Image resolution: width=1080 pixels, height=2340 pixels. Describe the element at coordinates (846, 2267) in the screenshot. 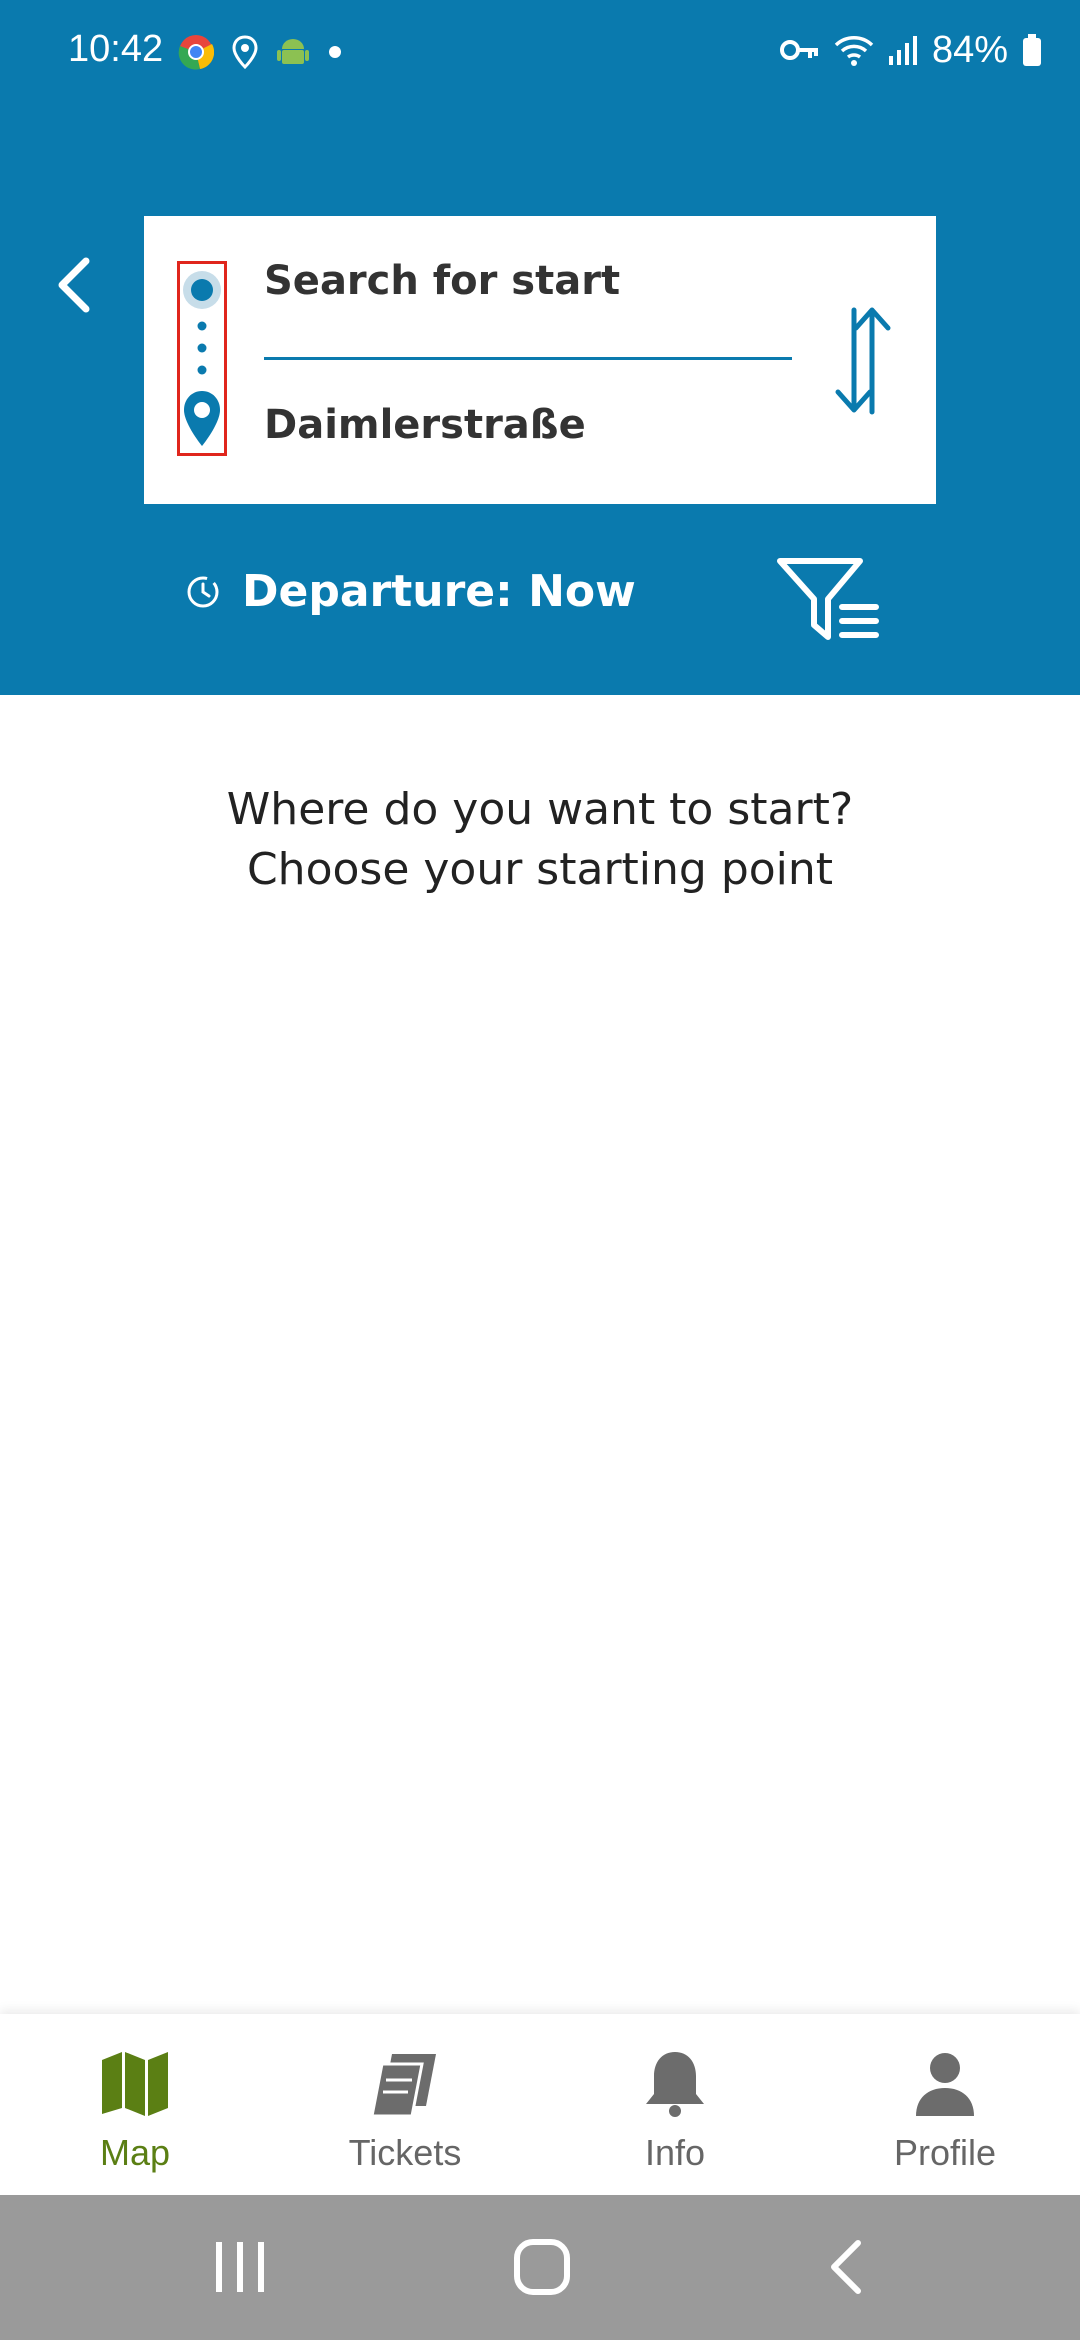

I see `system-back-icon` at that location.